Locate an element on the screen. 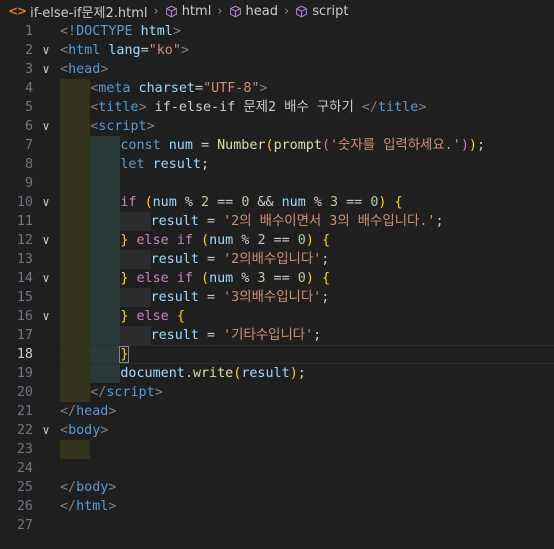  code-line: 17 result = '기타수입니다'; is located at coordinates (277, 335).